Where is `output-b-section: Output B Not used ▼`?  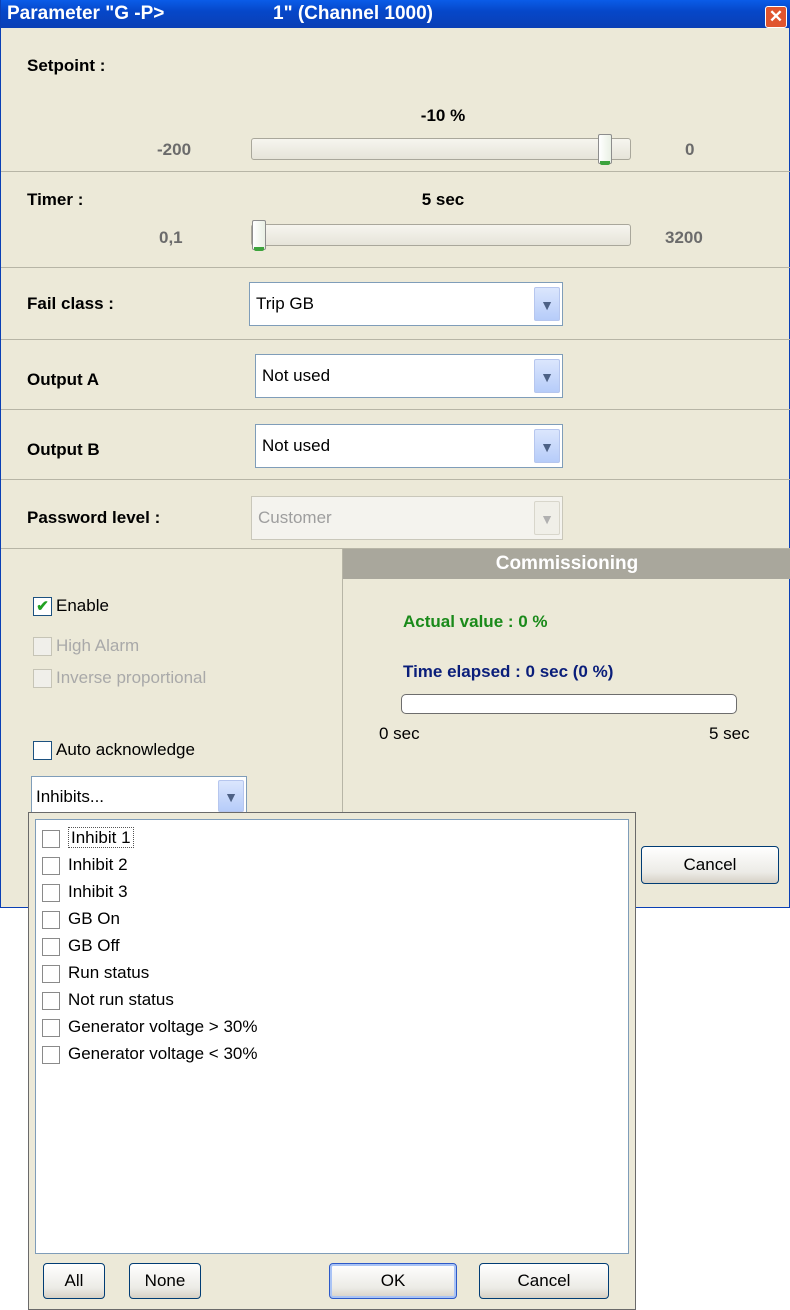
output-b-section: Output B Not used ▼ is located at coordinates (395, 445).